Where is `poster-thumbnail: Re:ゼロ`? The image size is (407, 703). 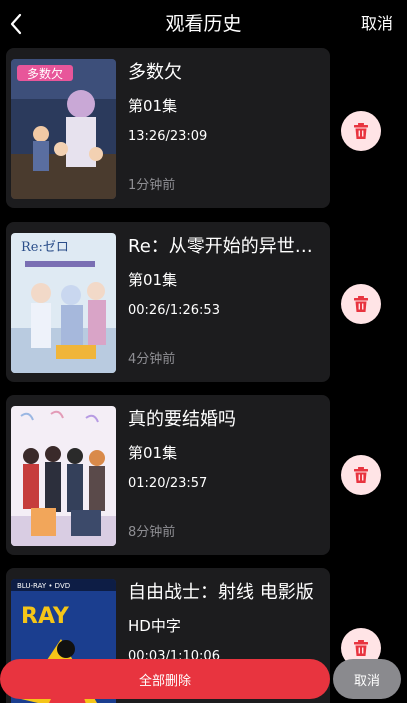
poster-thumbnail: Re:ゼロ is located at coordinates (63, 303).